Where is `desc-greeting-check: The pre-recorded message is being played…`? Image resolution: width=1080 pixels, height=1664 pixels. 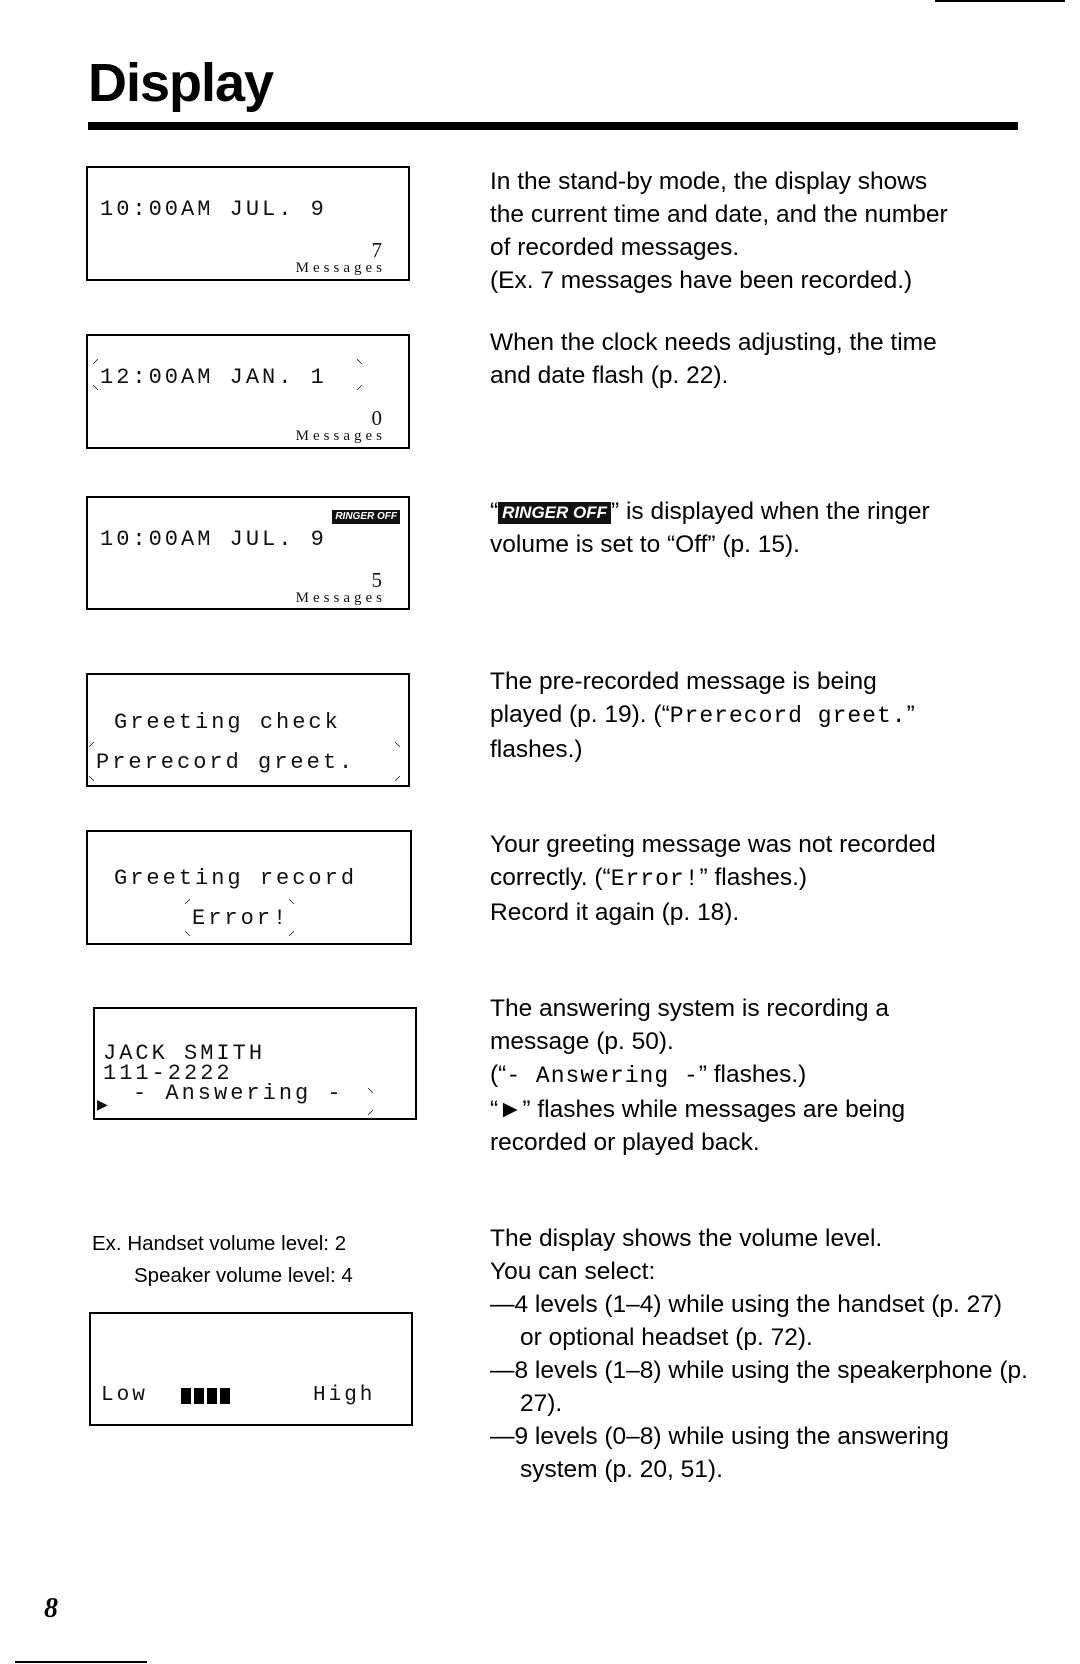
desc-greeting-check: The pre-recorded message is being played… is located at coordinates (760, 715).